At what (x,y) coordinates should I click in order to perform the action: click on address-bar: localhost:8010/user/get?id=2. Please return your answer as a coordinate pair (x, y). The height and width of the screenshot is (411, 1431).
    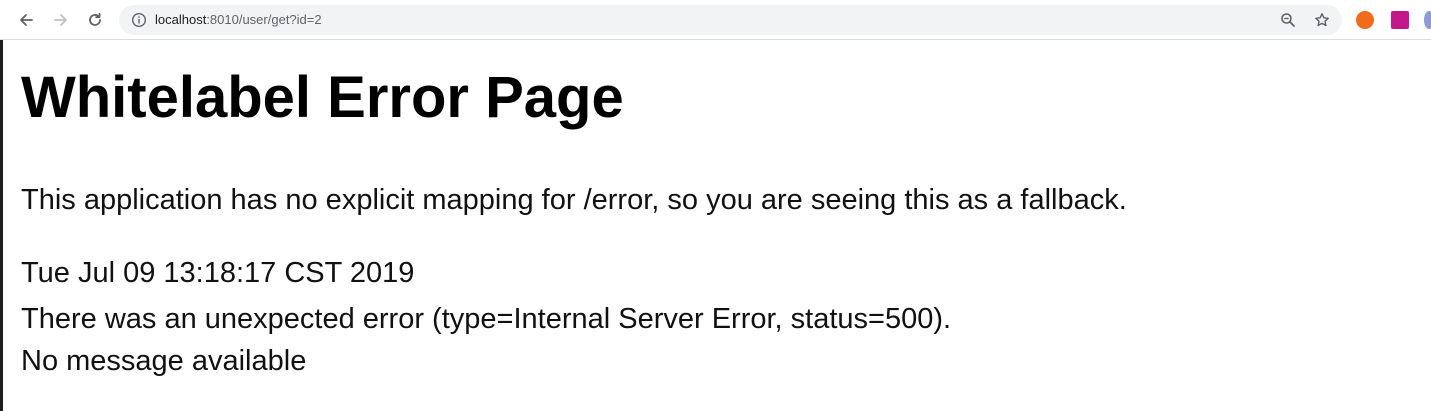
    Looking at the image, I should click on (730, 20).